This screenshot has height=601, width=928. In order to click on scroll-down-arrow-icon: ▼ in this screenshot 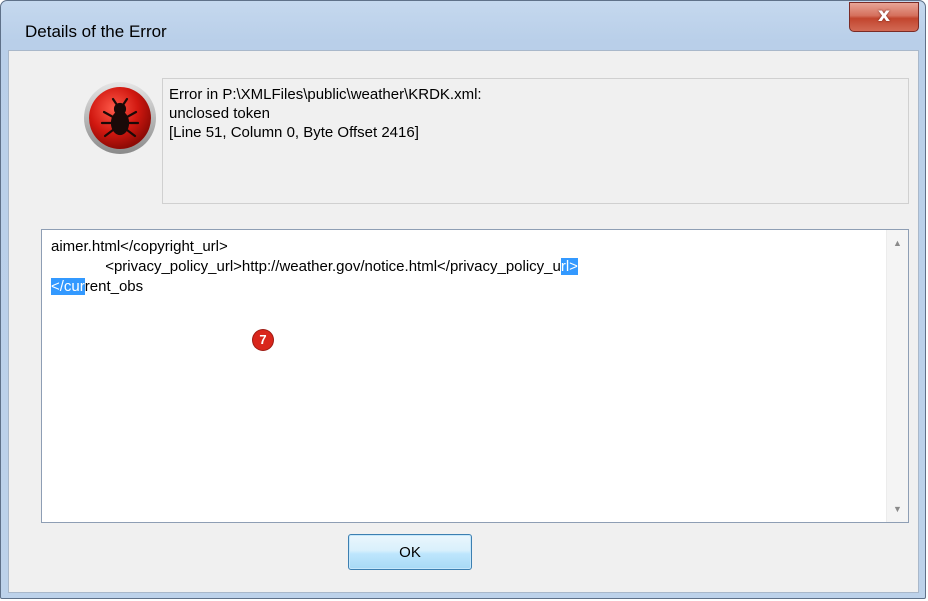, I will do `click(897, 509)`.